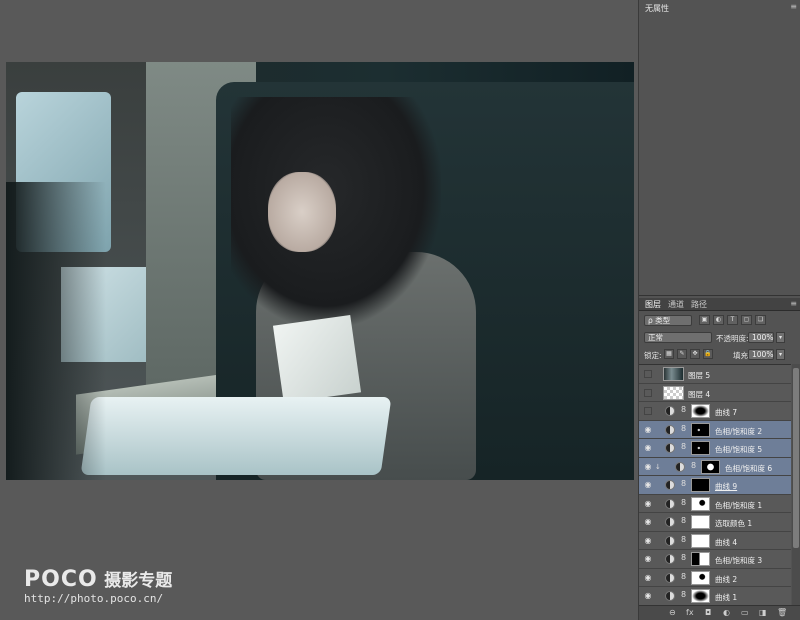 The height and width of the screenshot is (620, 800). Describe the element at coordinates (782, 612) in the screenshot. I see `delete-layer-icon: 🗑` at that location.